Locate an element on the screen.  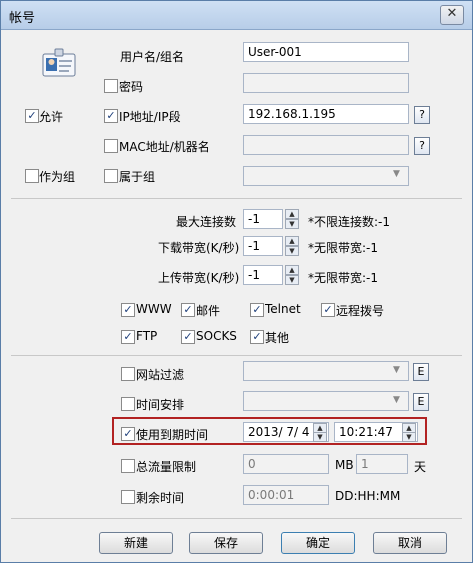
service-ftp-label: FTP is located at coordinates (147, 336).